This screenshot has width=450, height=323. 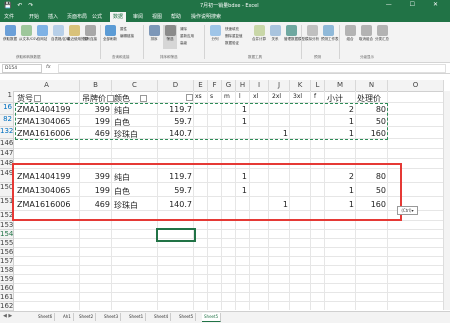 What do you see at coordinates (416, 86) in the screenshot?
I see `column-header-o: O` at bounding box center [416, 86].